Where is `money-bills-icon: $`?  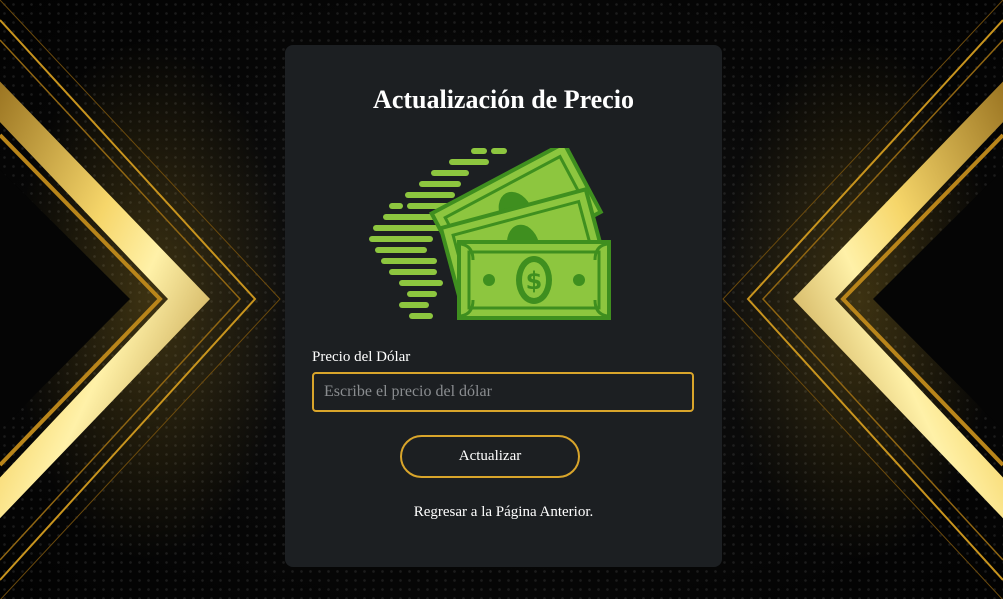 money-bills-icon: $ is located at coordinates (490, 234).